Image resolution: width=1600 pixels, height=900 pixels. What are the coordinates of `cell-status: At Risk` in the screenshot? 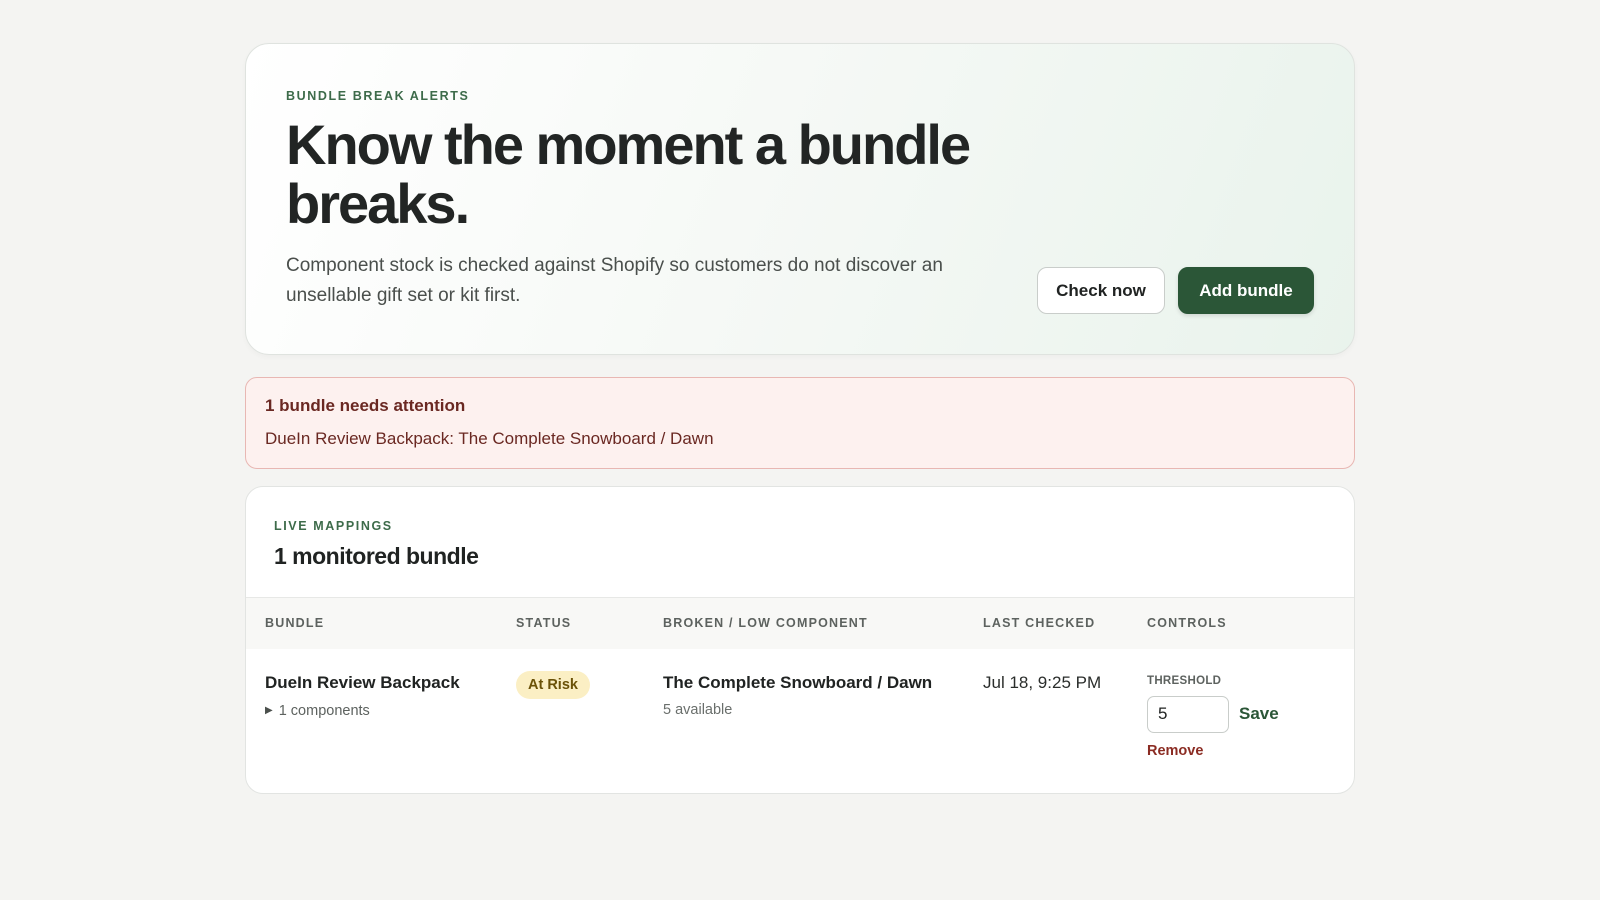 It's located at (589, 704).